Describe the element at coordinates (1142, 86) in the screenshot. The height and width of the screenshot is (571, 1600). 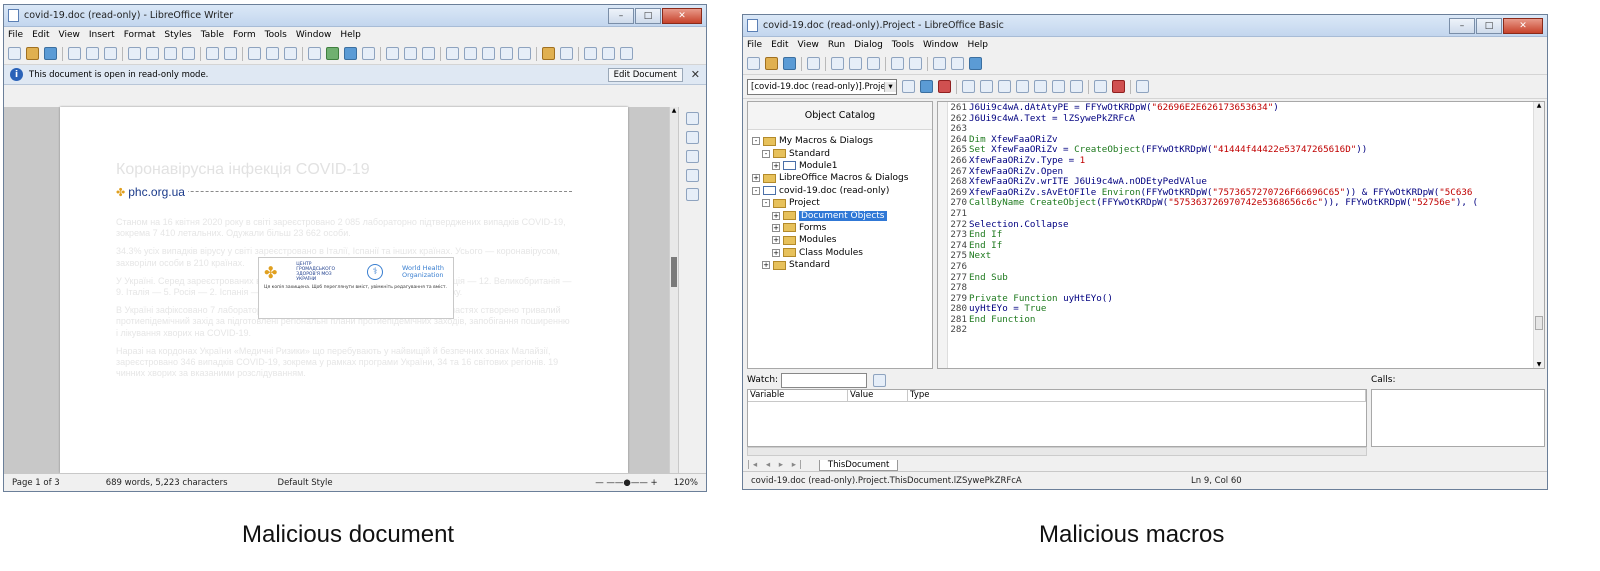
I see `import-dialog-icon` at that location.